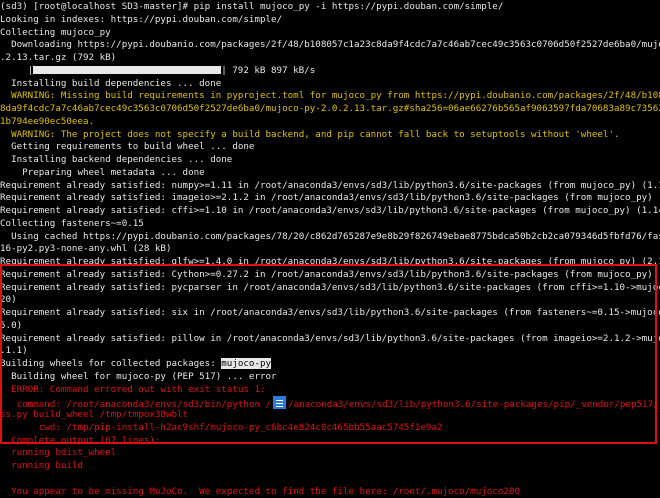 The height and width of the screenshot is (498, 660). Describe the element at coordinates (330, 160) in the screenshot. I see `install-output-line: Installing backend dependencies ... done` at that location.